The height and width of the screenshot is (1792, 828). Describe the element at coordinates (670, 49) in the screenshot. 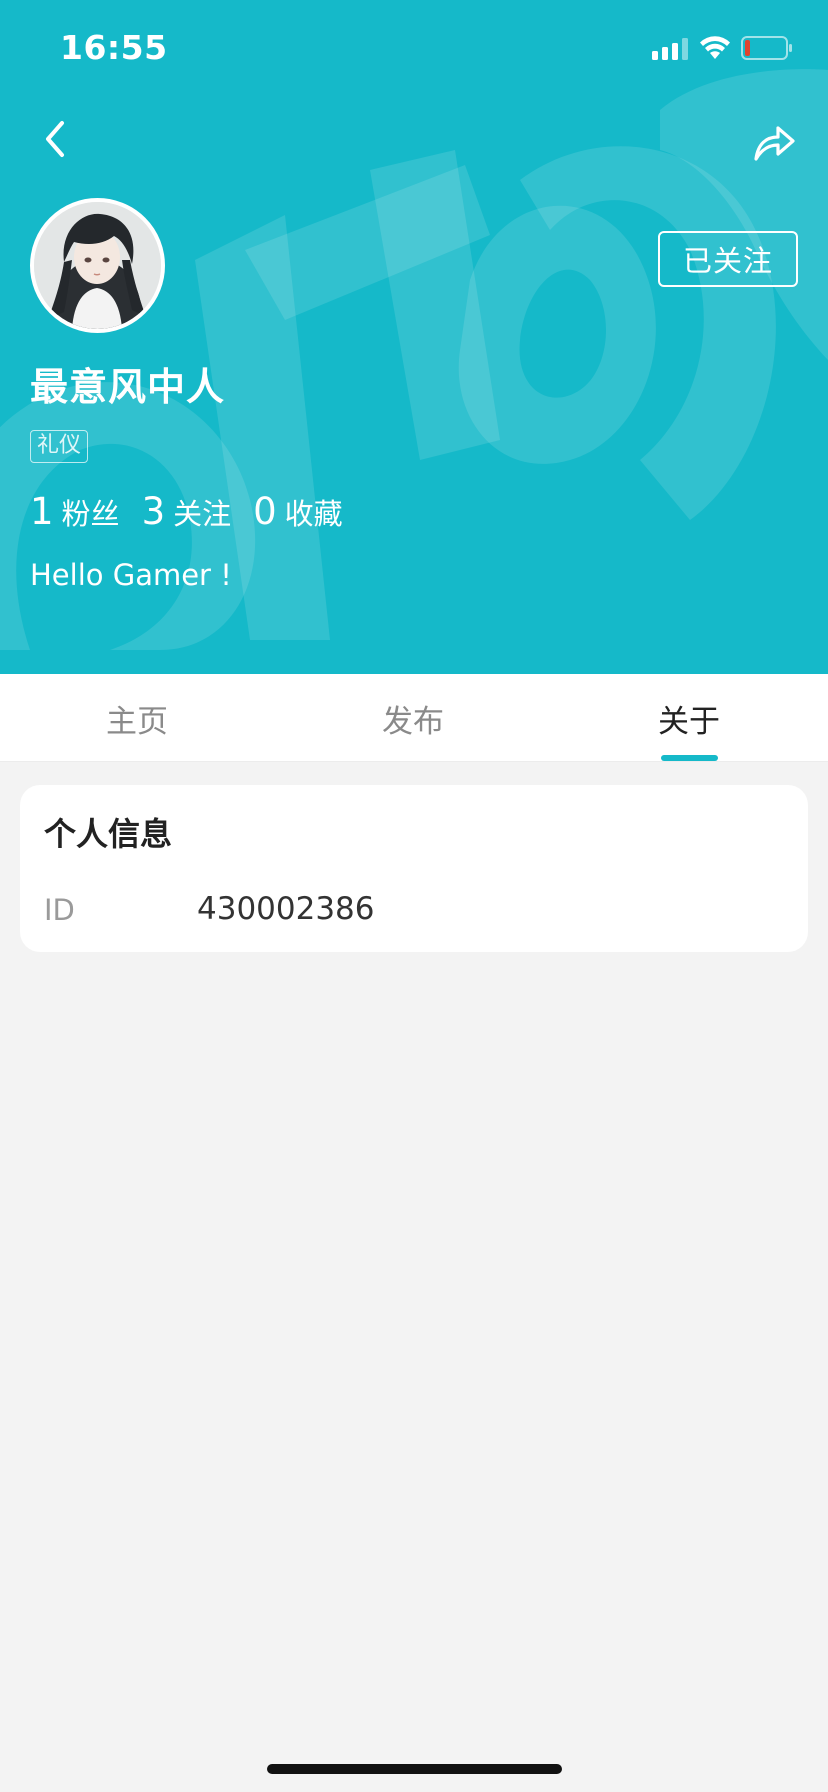

I see `cellular-signal-icon` at that location.